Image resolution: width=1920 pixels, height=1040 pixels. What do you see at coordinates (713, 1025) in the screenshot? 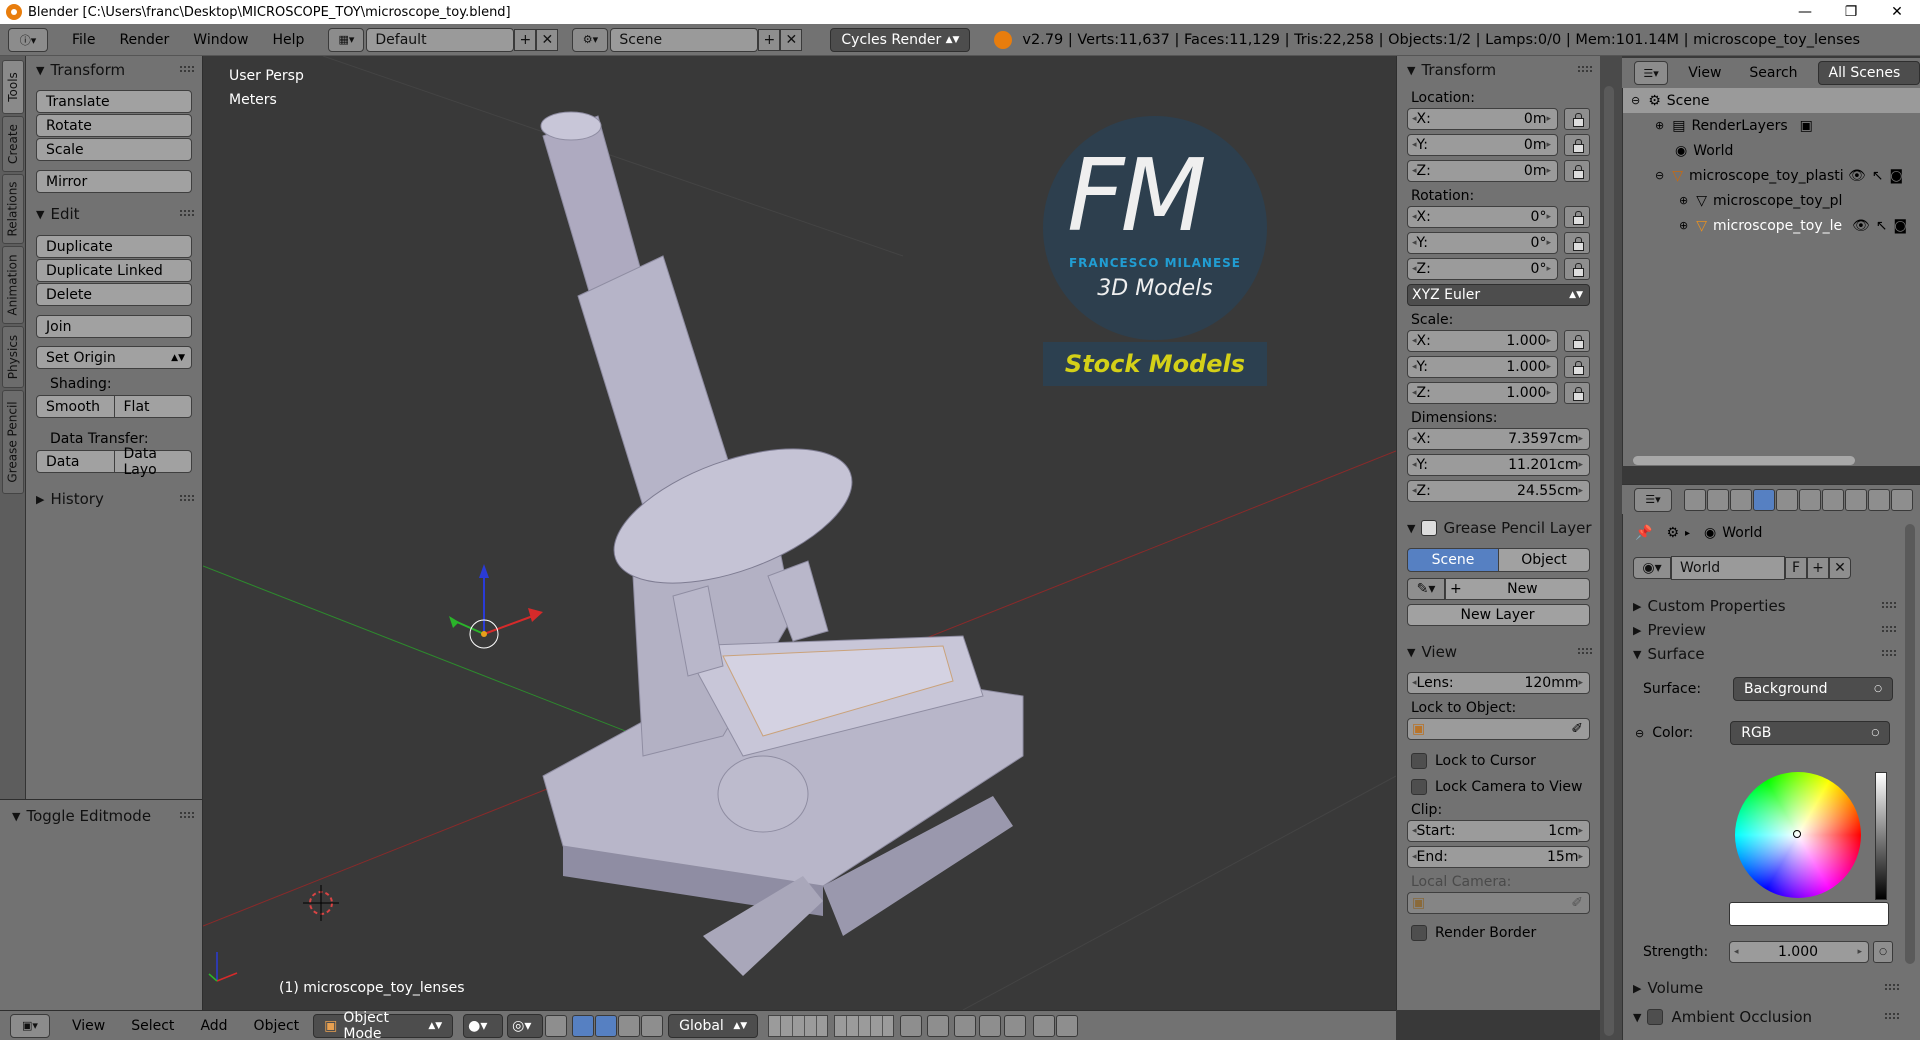
I see `transform-orientation-dropdown: Global ▲▼` at bounding box center [713, 1025].